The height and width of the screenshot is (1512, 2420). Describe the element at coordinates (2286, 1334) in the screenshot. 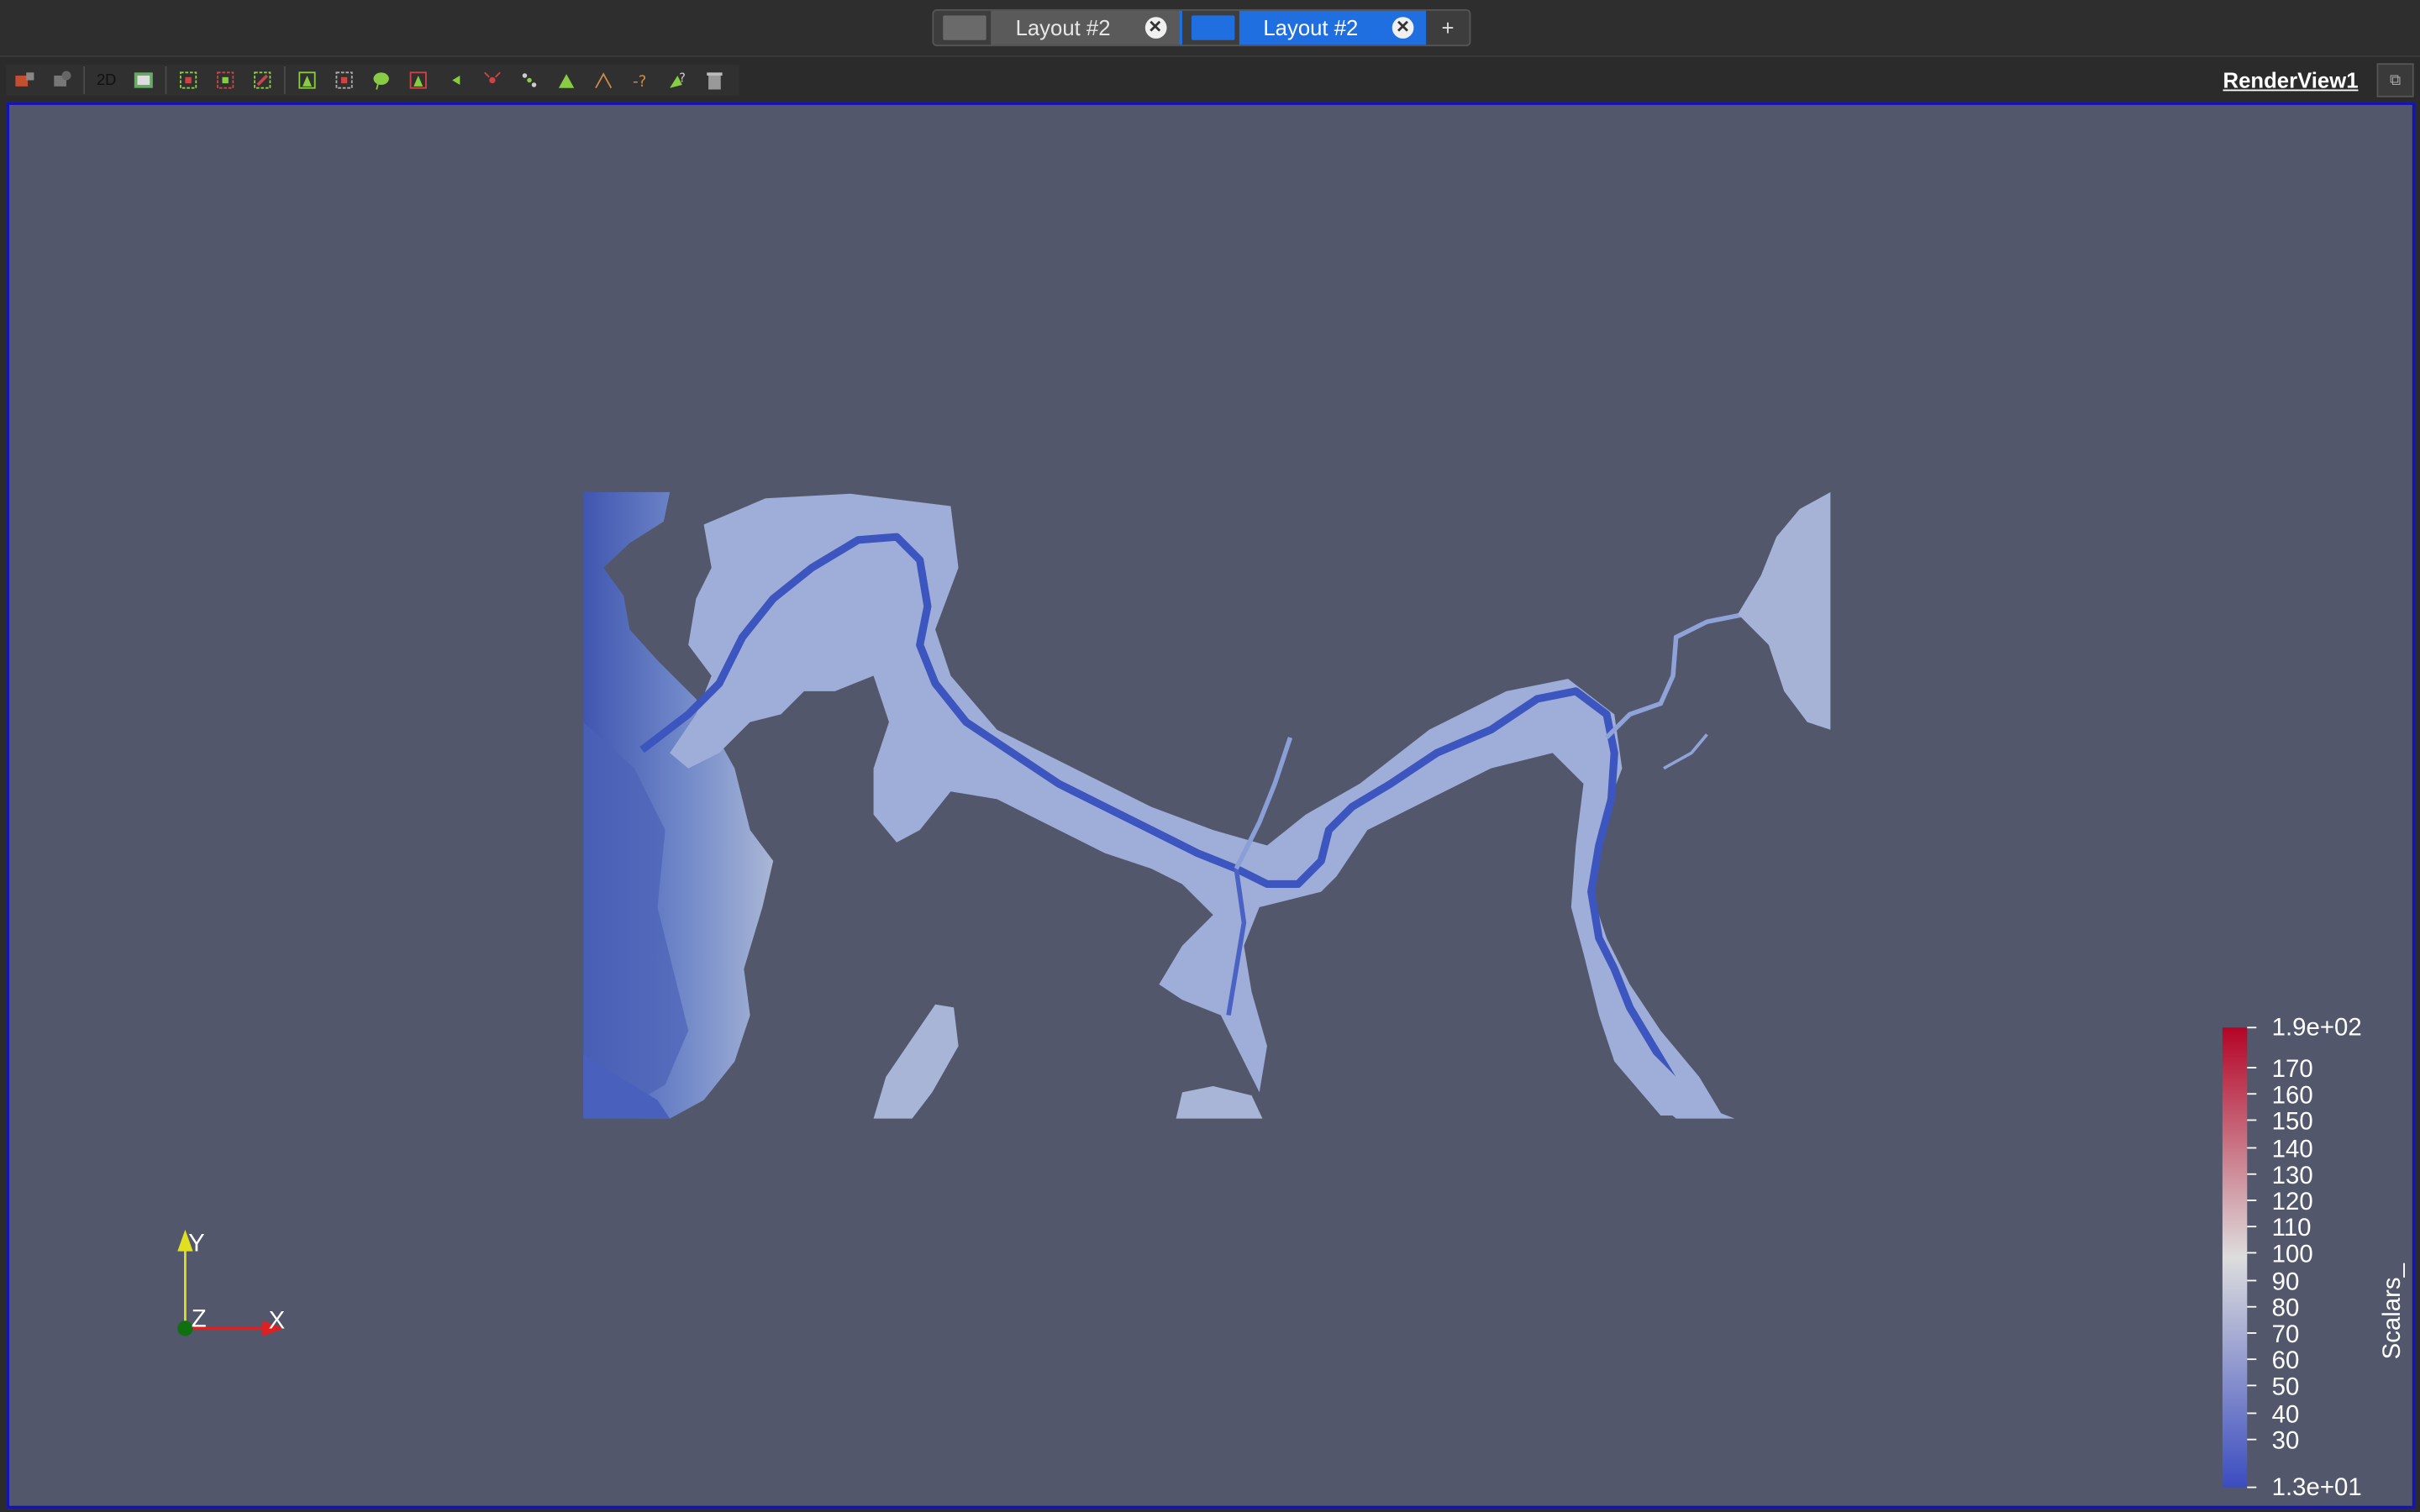

I see `colorbar-tick-label: 70` at that location.